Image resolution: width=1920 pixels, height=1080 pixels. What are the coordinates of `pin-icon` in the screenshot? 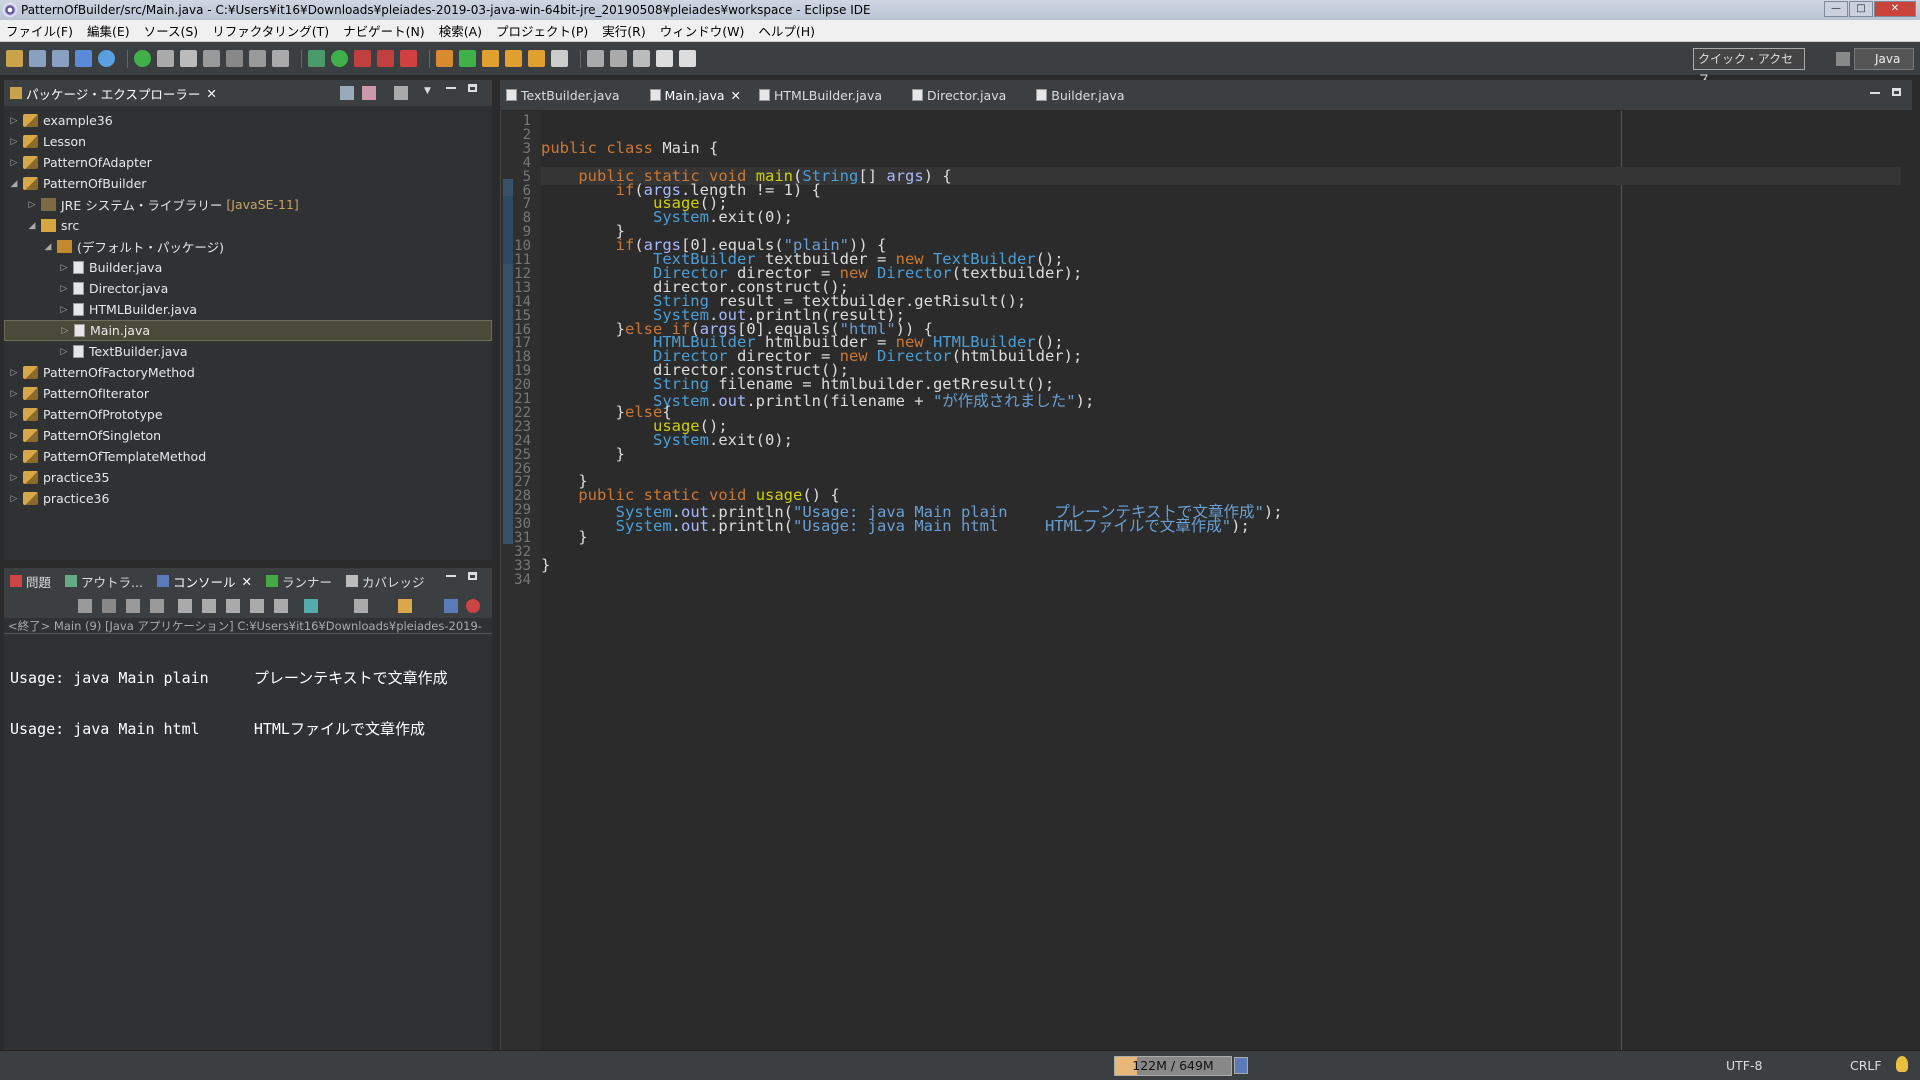 It's located at (85, 606).